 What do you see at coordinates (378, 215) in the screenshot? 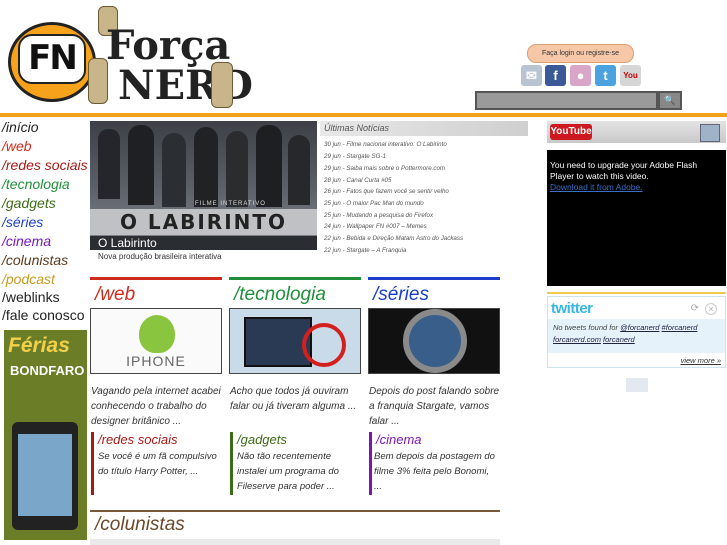
I see `news-item: 25 jun - Mudando a pesquisa do Firefox` at bounding box center [378, 215].